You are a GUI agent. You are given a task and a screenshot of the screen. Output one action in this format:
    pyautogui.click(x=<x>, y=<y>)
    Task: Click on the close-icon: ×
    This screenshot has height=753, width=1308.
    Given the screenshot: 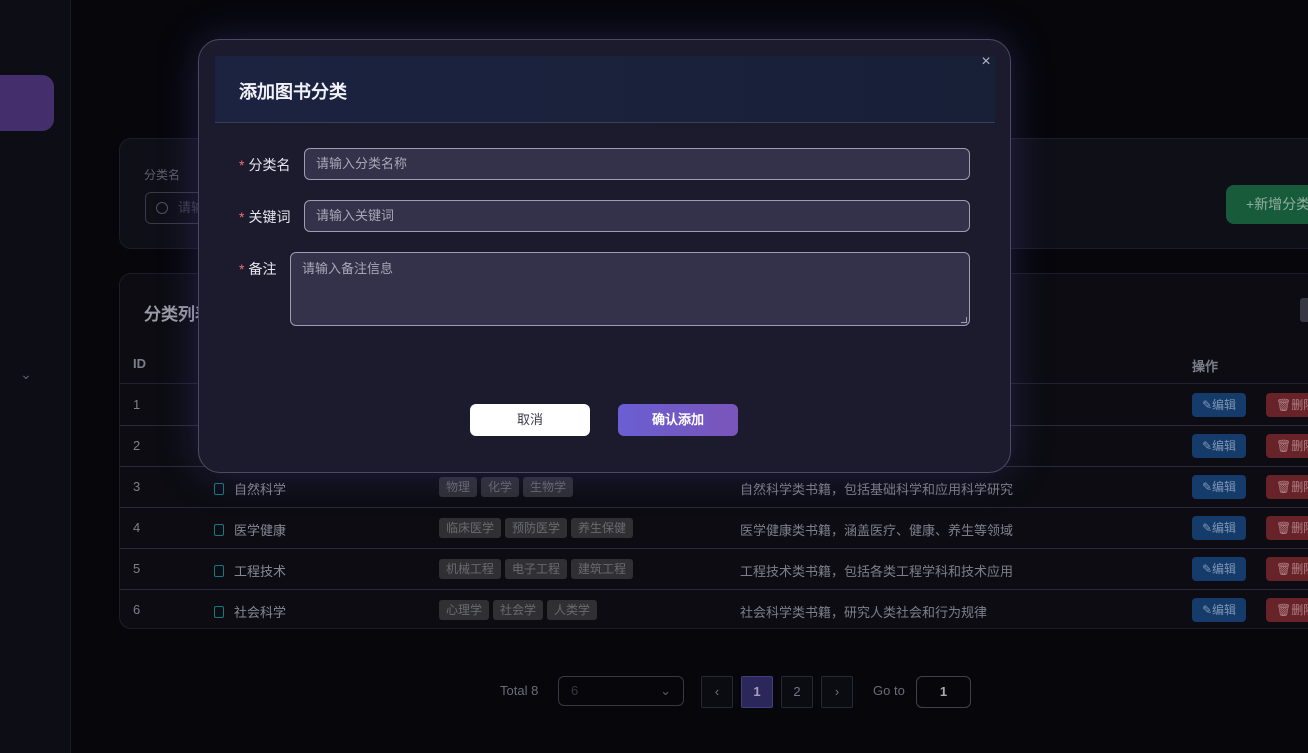 What is the action you would take?
    pyautogui.click(x=986, y=62)
    